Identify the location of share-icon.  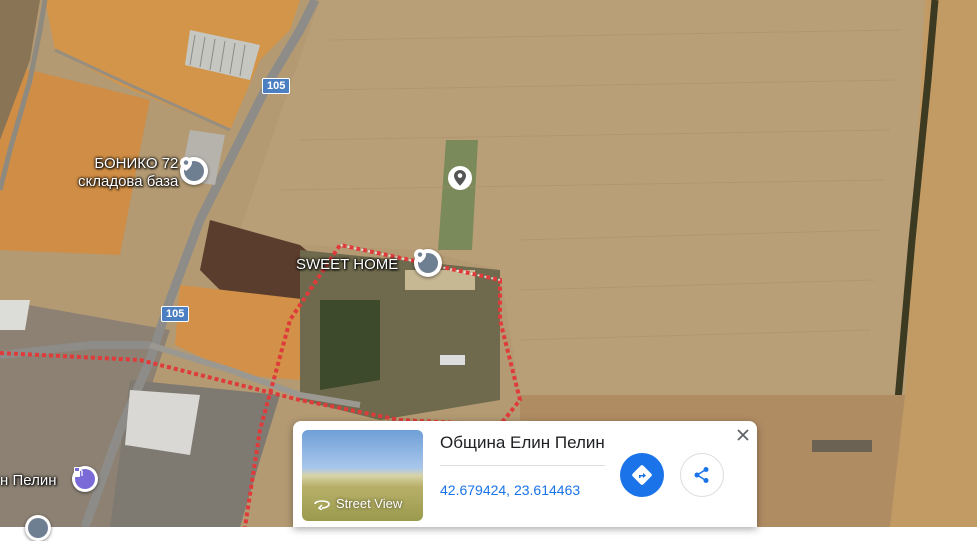
(701, 475).